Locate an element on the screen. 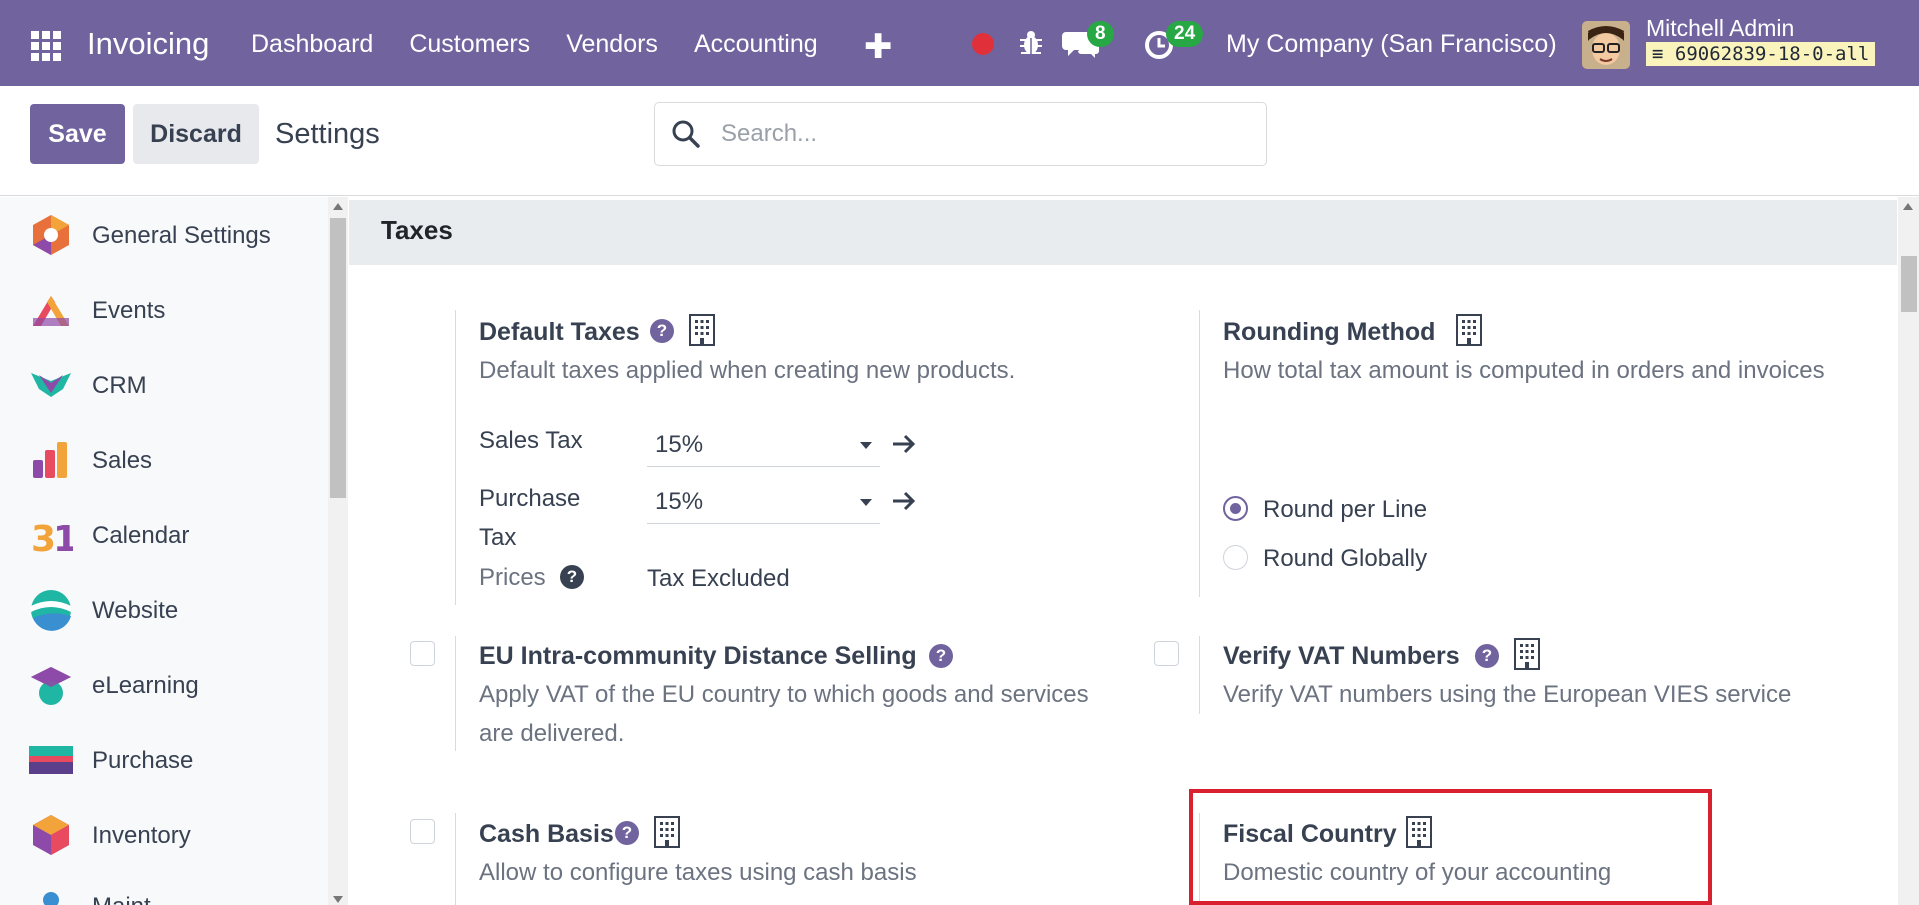 This screenshot has height=905, width=1919. search-input is located at coordinates (981, 134).